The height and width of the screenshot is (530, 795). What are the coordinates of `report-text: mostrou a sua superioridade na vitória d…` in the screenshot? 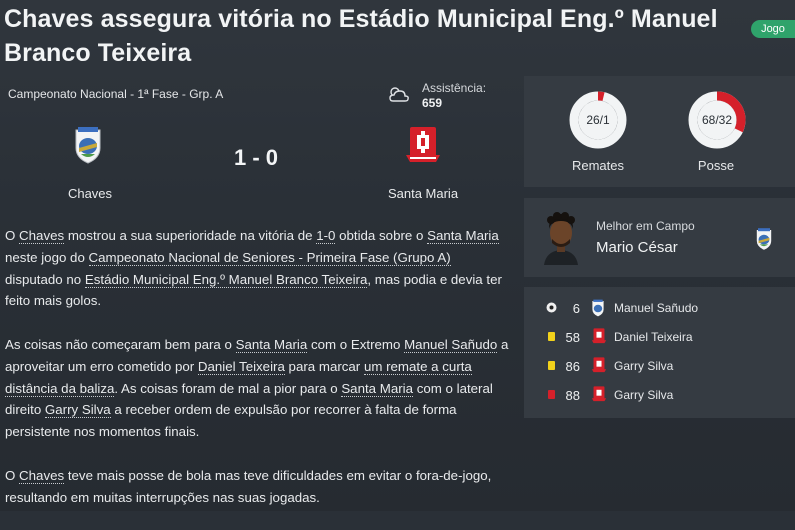 It's located at (190, 235).